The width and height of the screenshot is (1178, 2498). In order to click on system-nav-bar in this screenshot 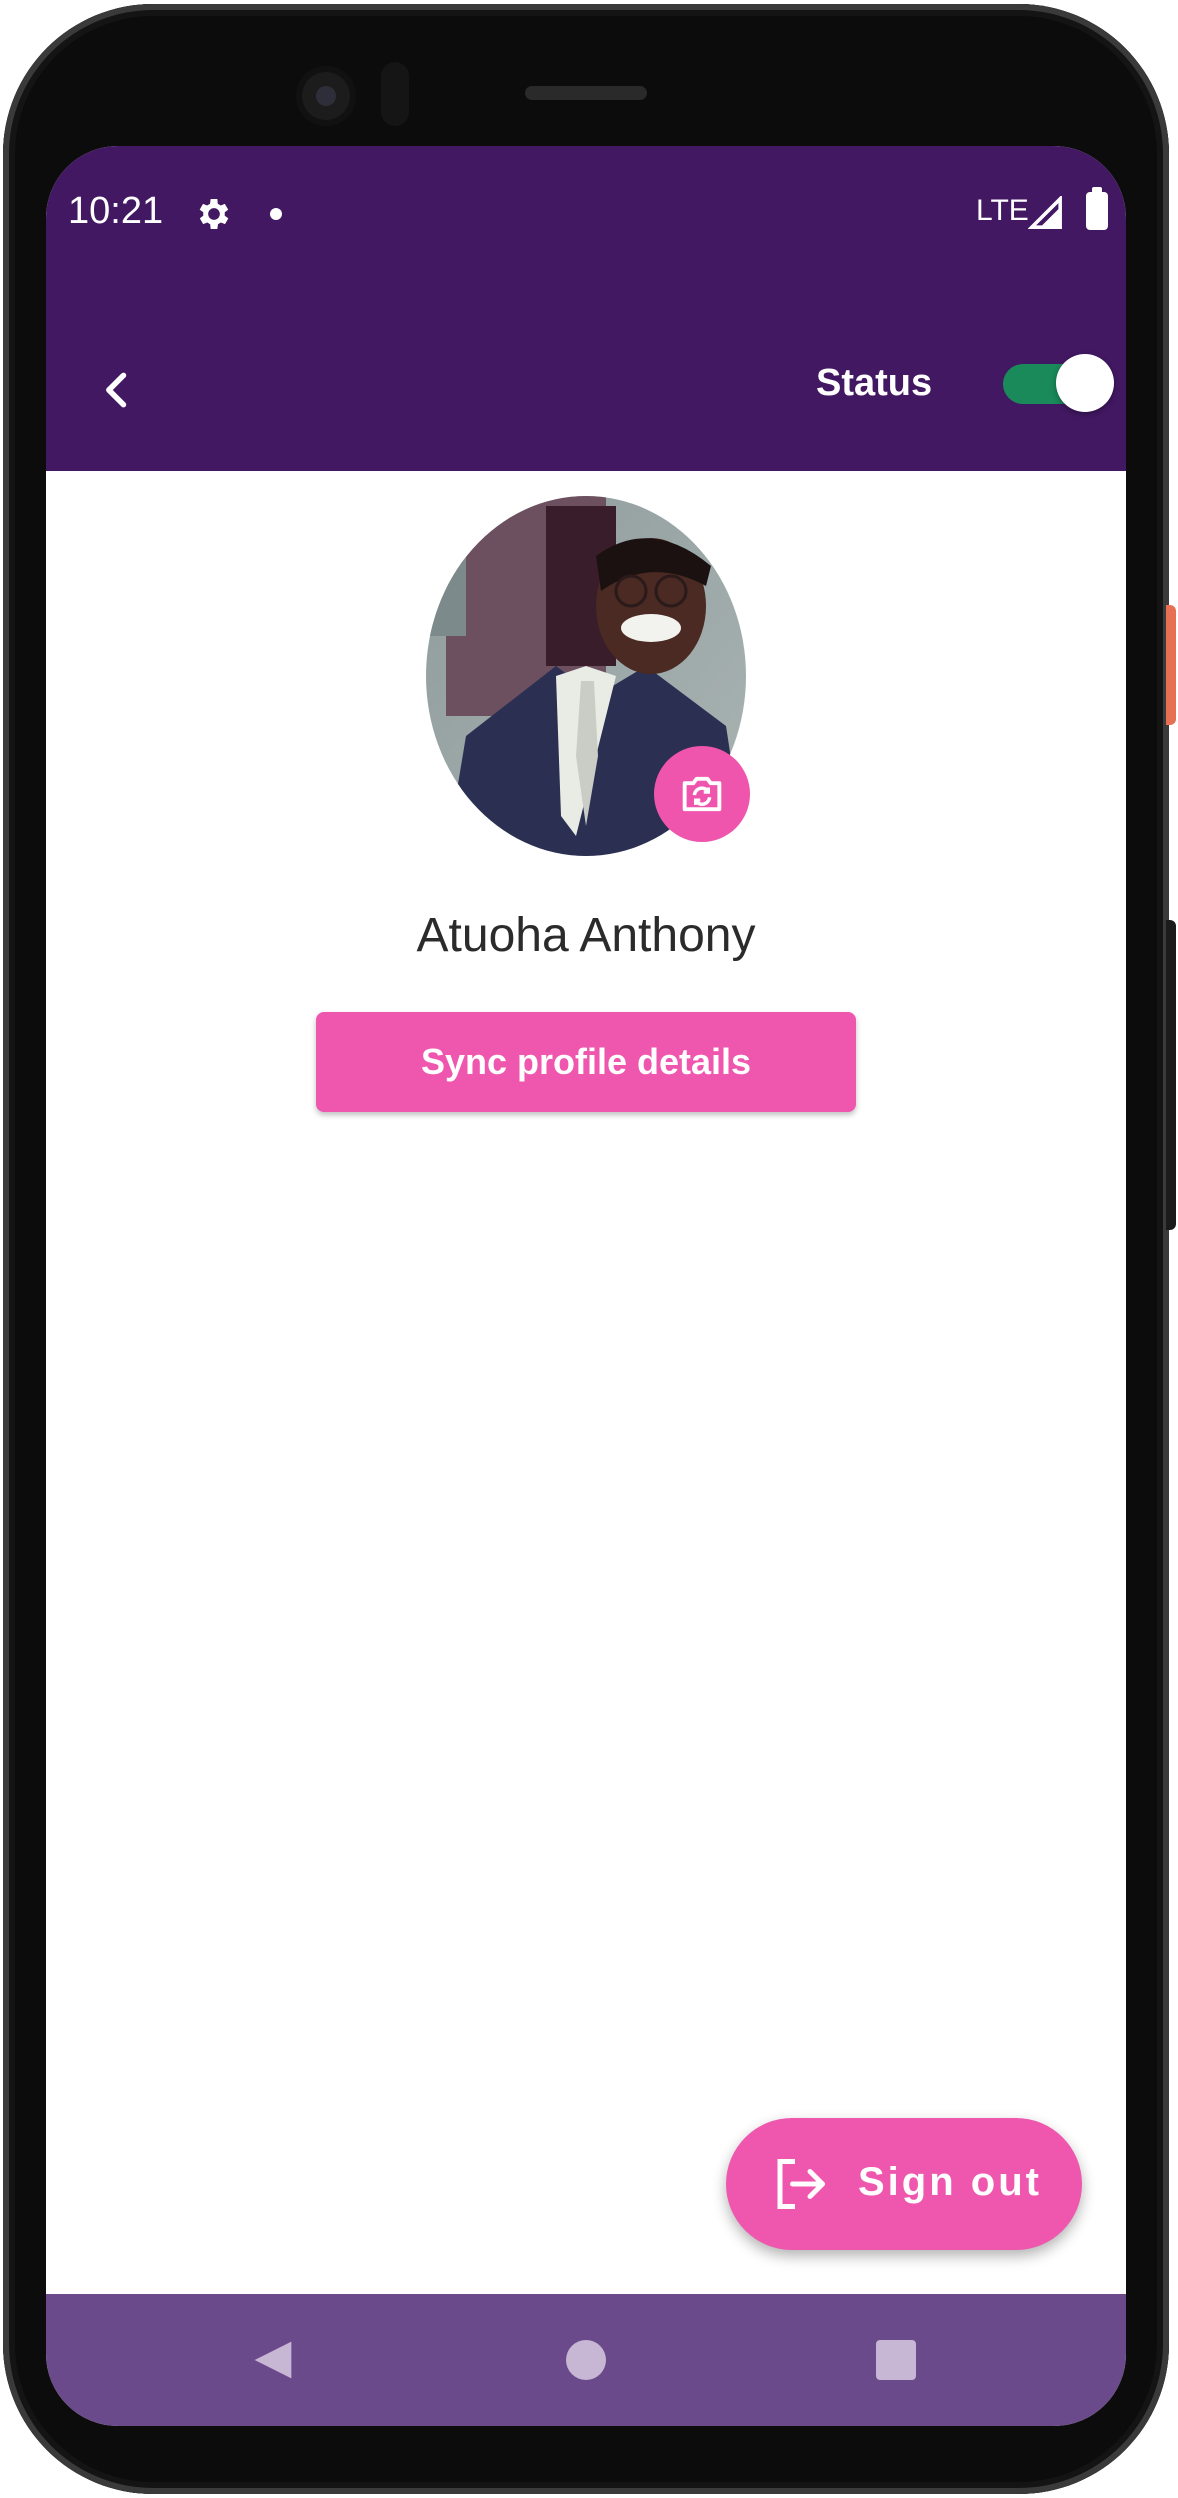, I will do `click(586, 2360)`.